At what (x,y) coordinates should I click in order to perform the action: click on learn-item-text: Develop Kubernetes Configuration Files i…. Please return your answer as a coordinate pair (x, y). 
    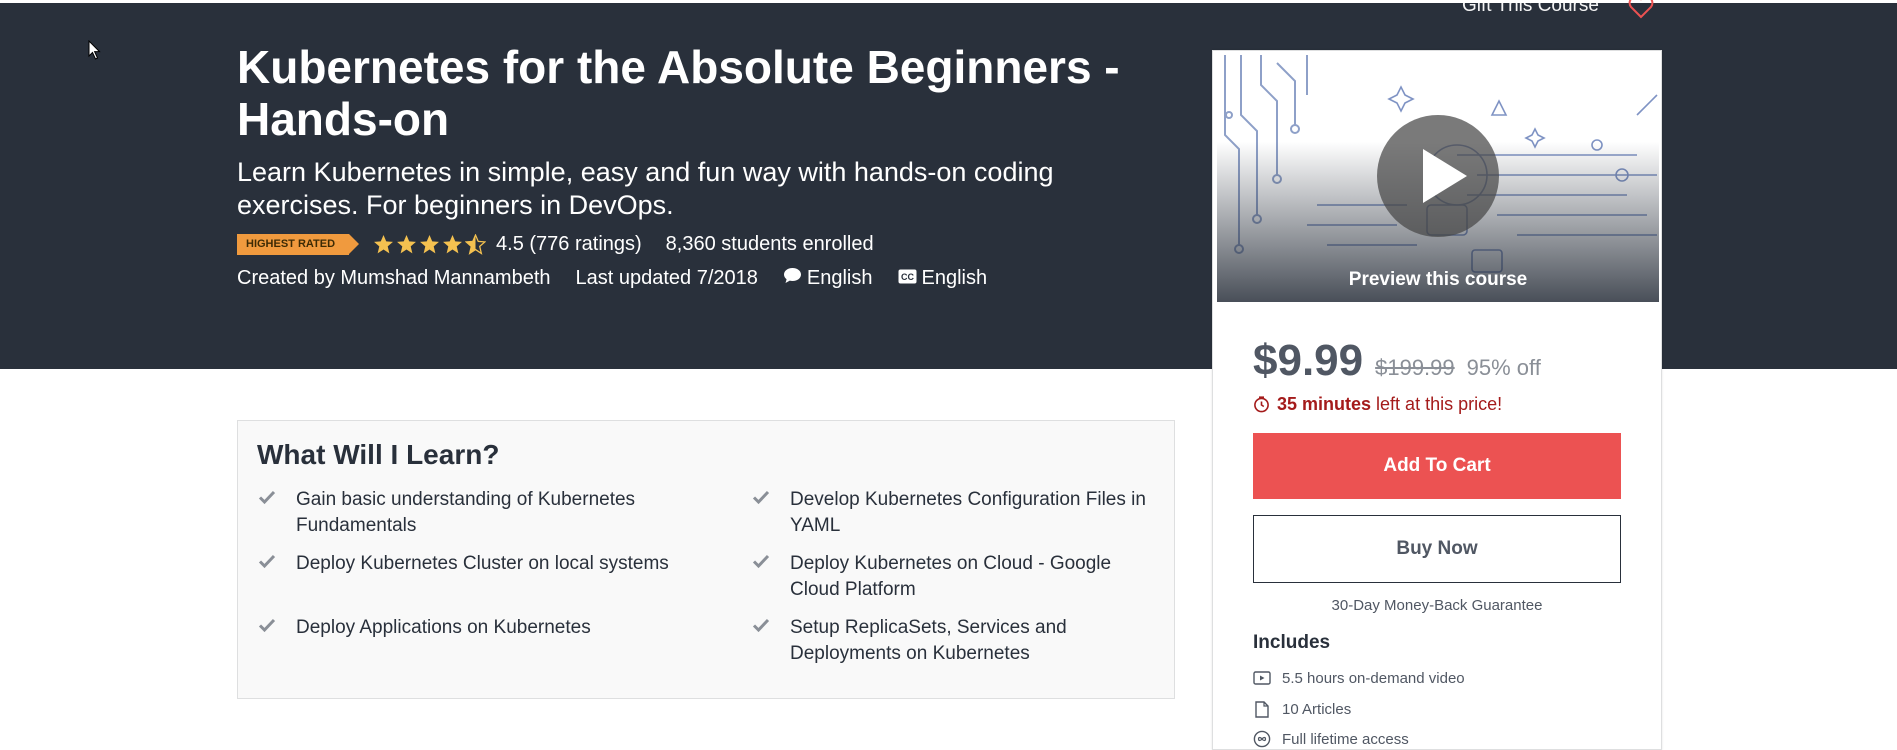
    Looking at the image, I should click on (968, 512).